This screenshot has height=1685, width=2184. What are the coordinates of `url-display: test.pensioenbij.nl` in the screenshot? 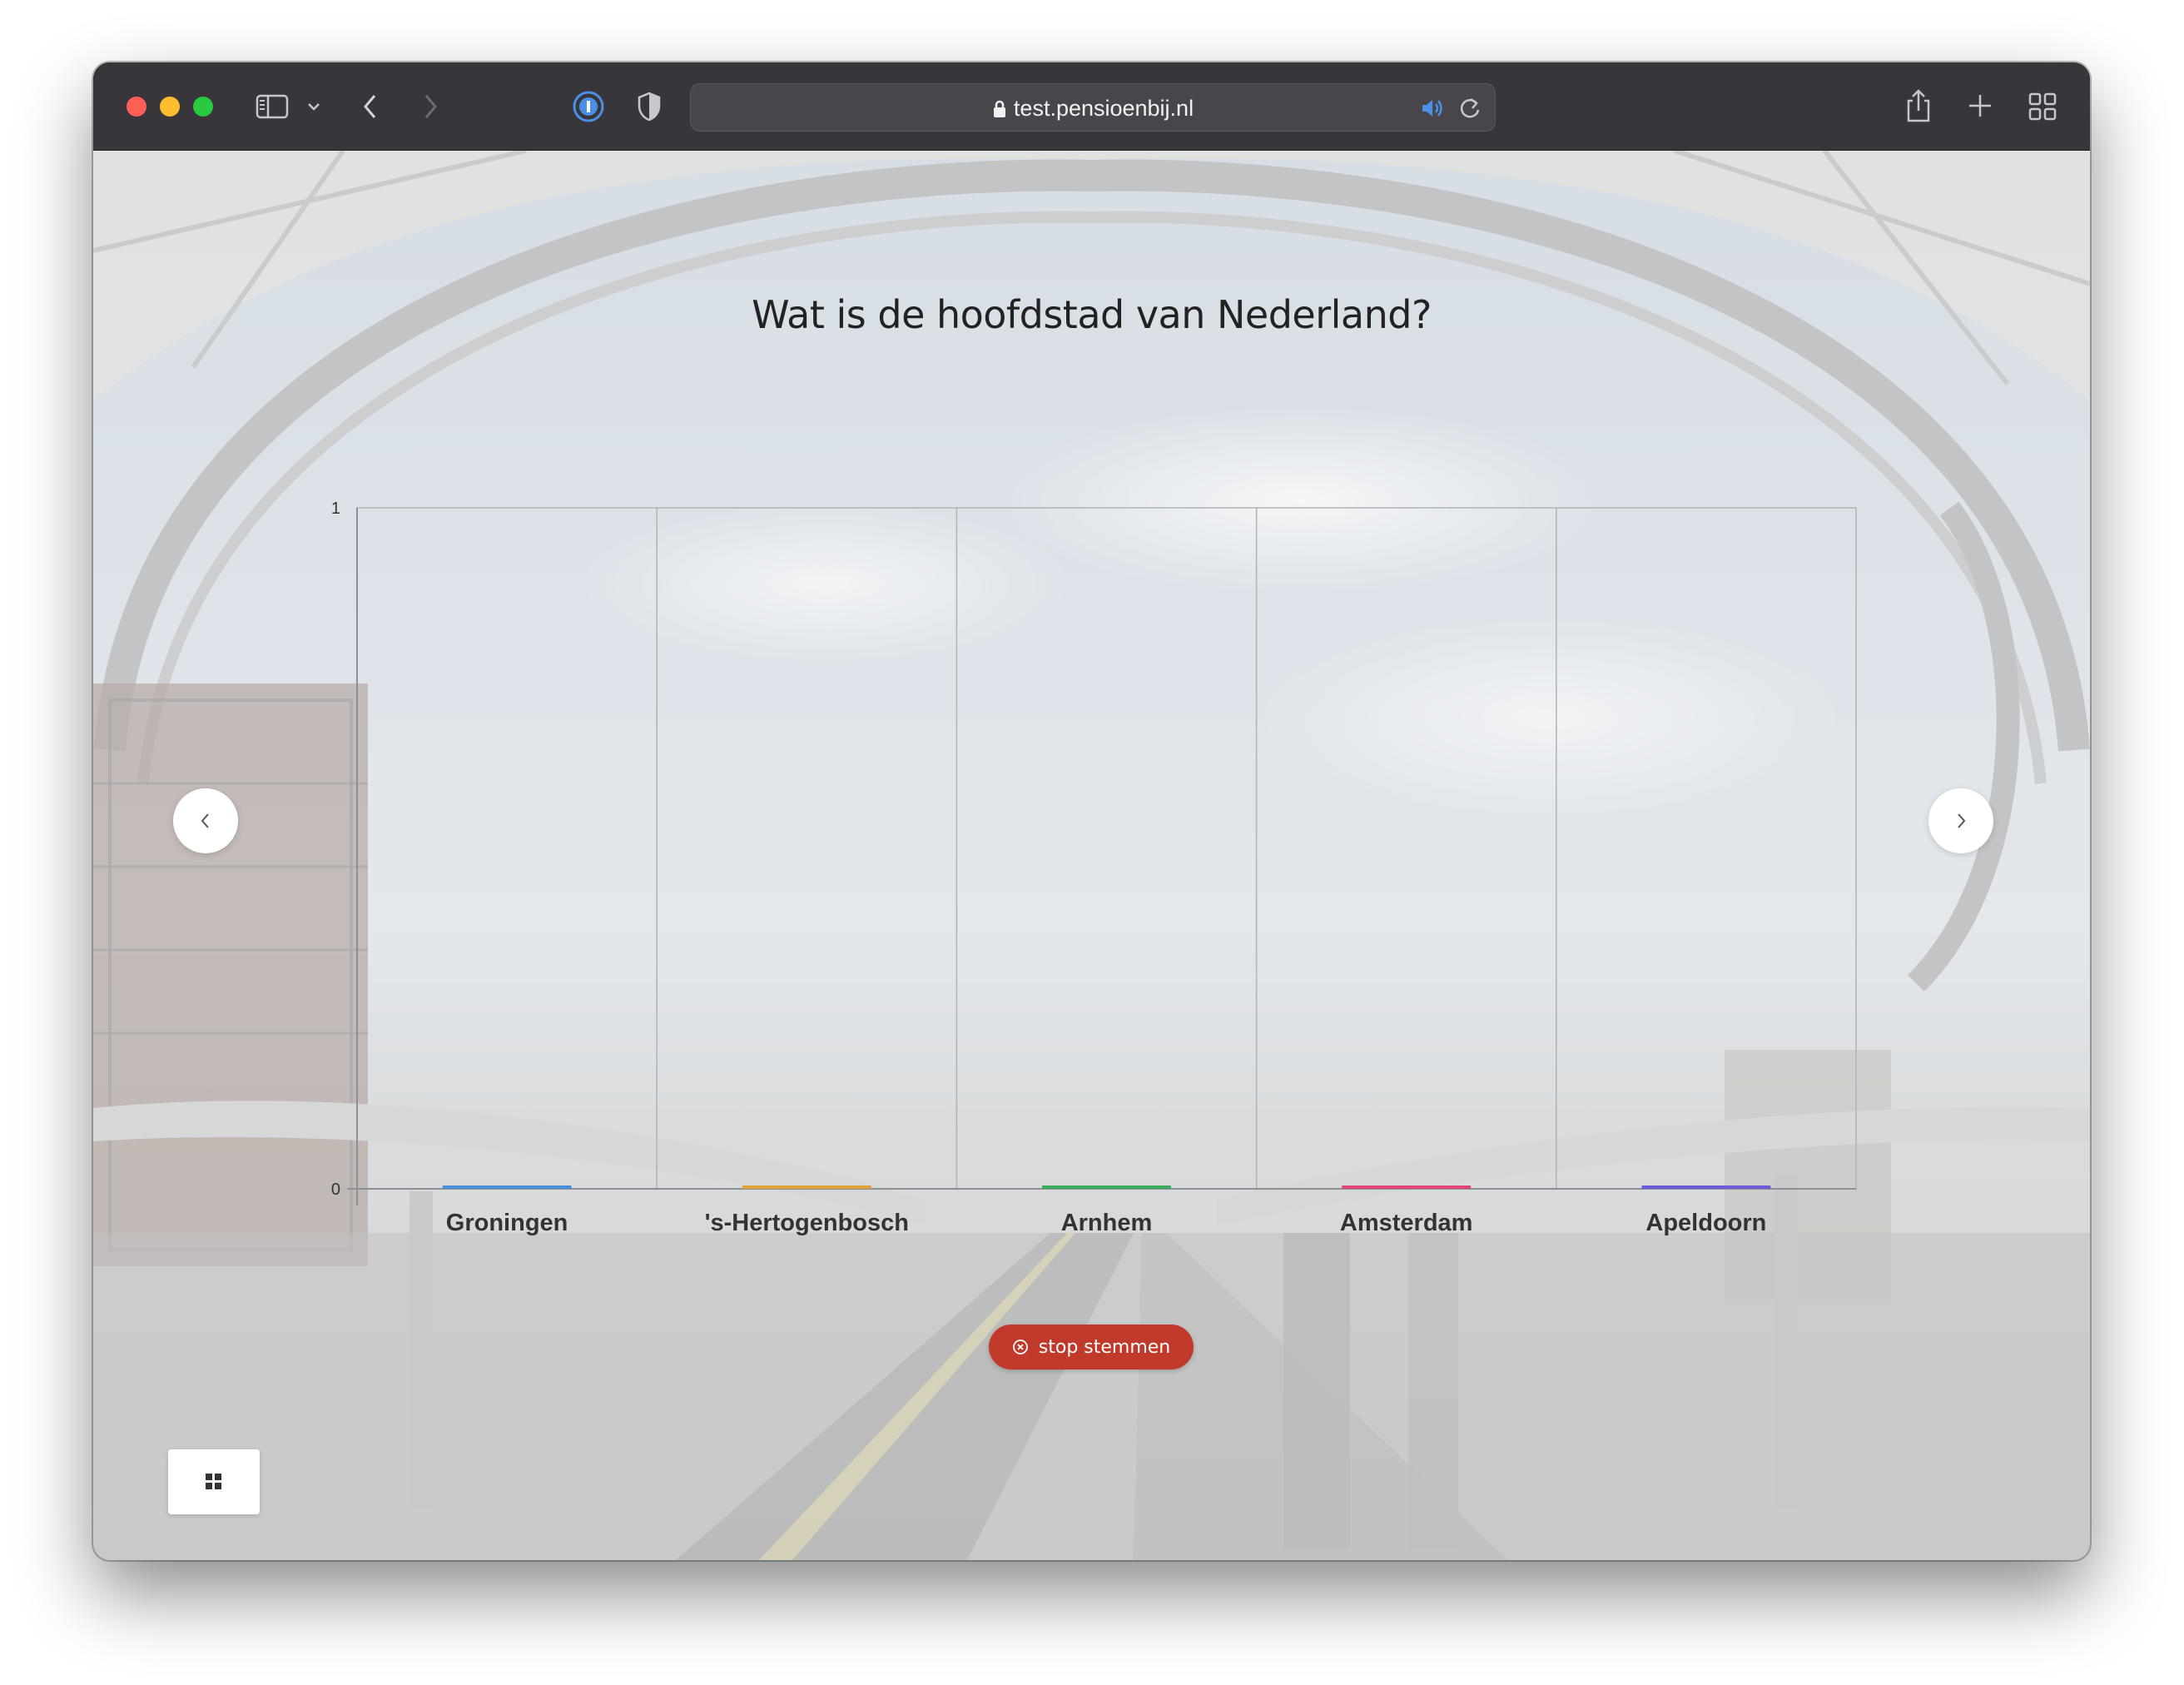 It's located at (1093, 109).